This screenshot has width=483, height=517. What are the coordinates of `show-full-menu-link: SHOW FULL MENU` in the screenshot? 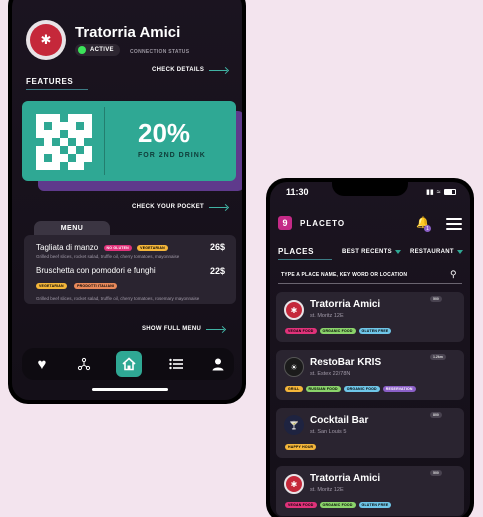 It's located at (183, 329).